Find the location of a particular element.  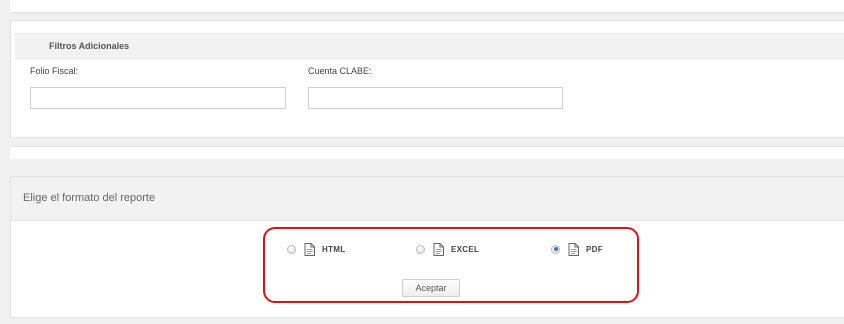

format-option-pdf: PDF is located at coordinates (577, 249).